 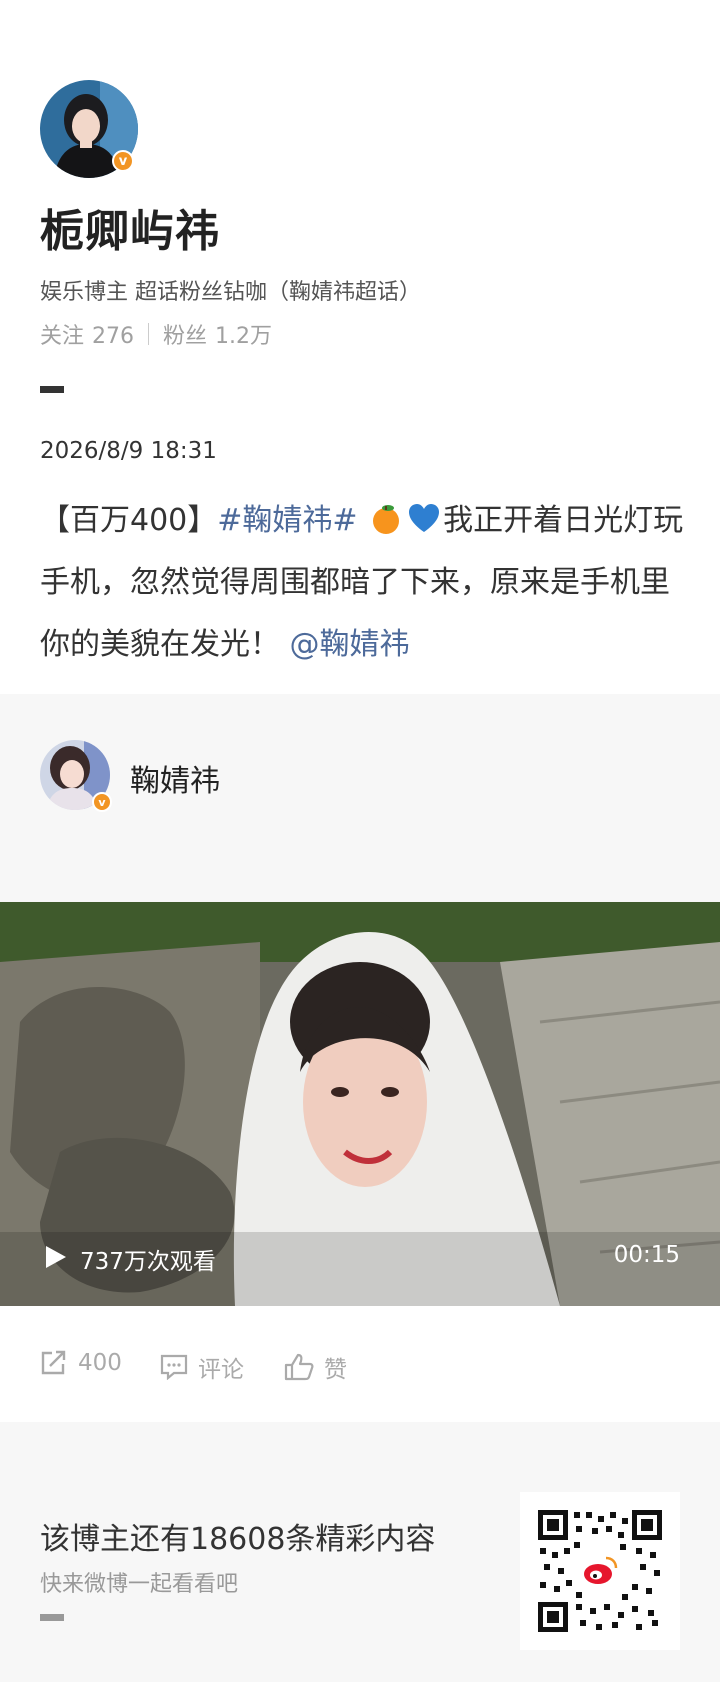 What do you see at coordinates (52, 1617) in the screenshot?
I see `footer-divider` at bounding box center [52, 1617].